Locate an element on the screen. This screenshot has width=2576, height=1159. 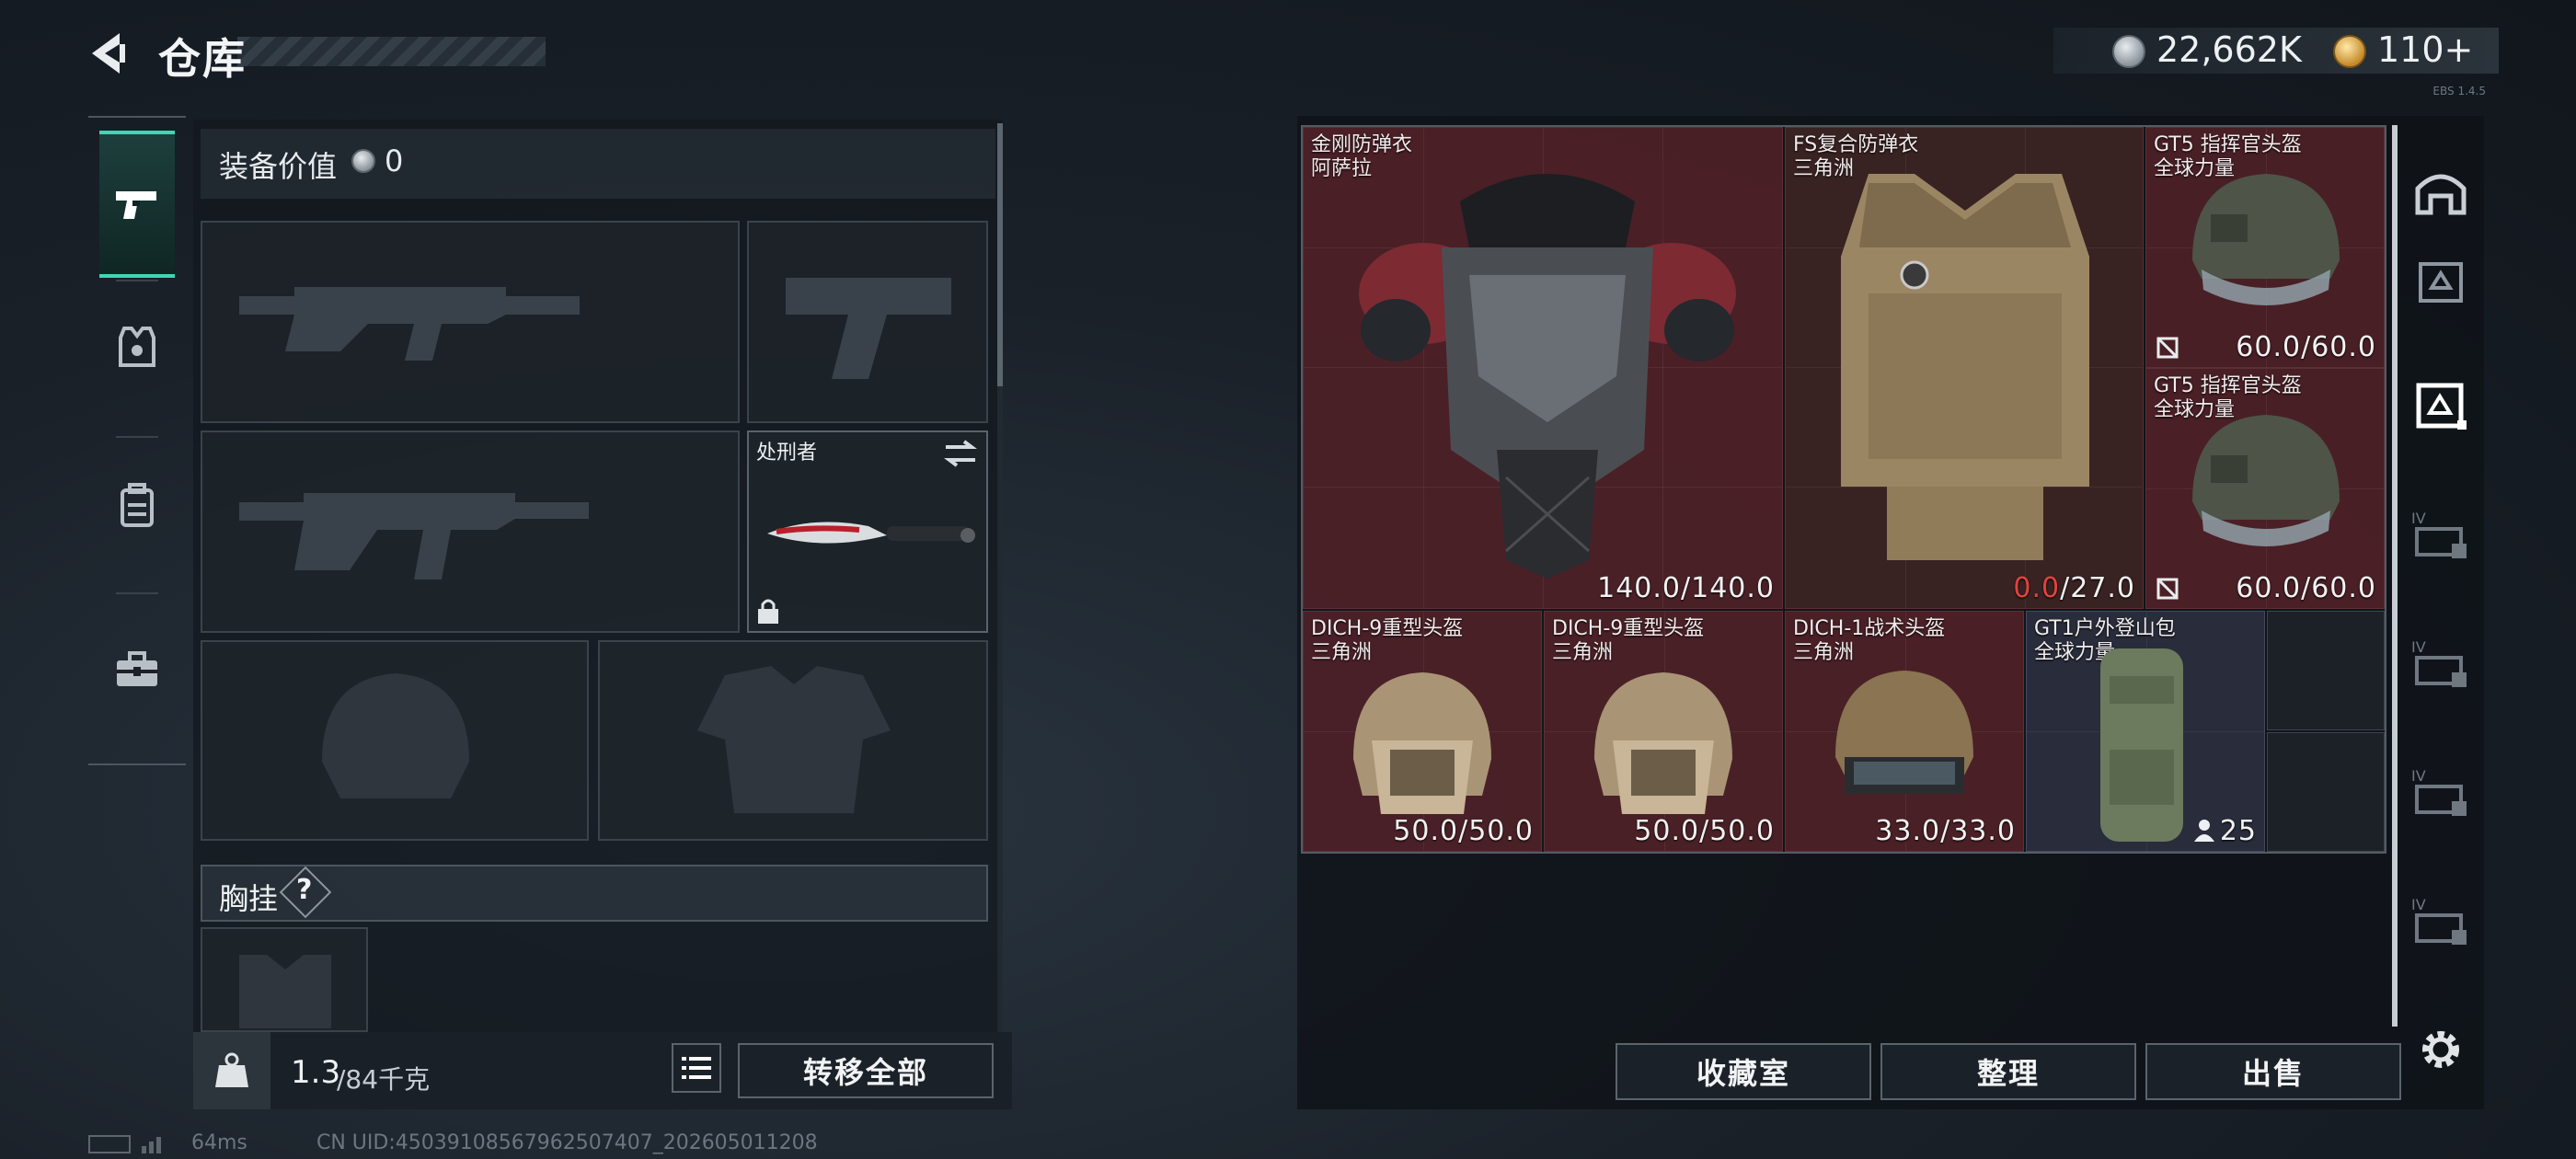
sidearm-slot is located at coordinates (867, 322).